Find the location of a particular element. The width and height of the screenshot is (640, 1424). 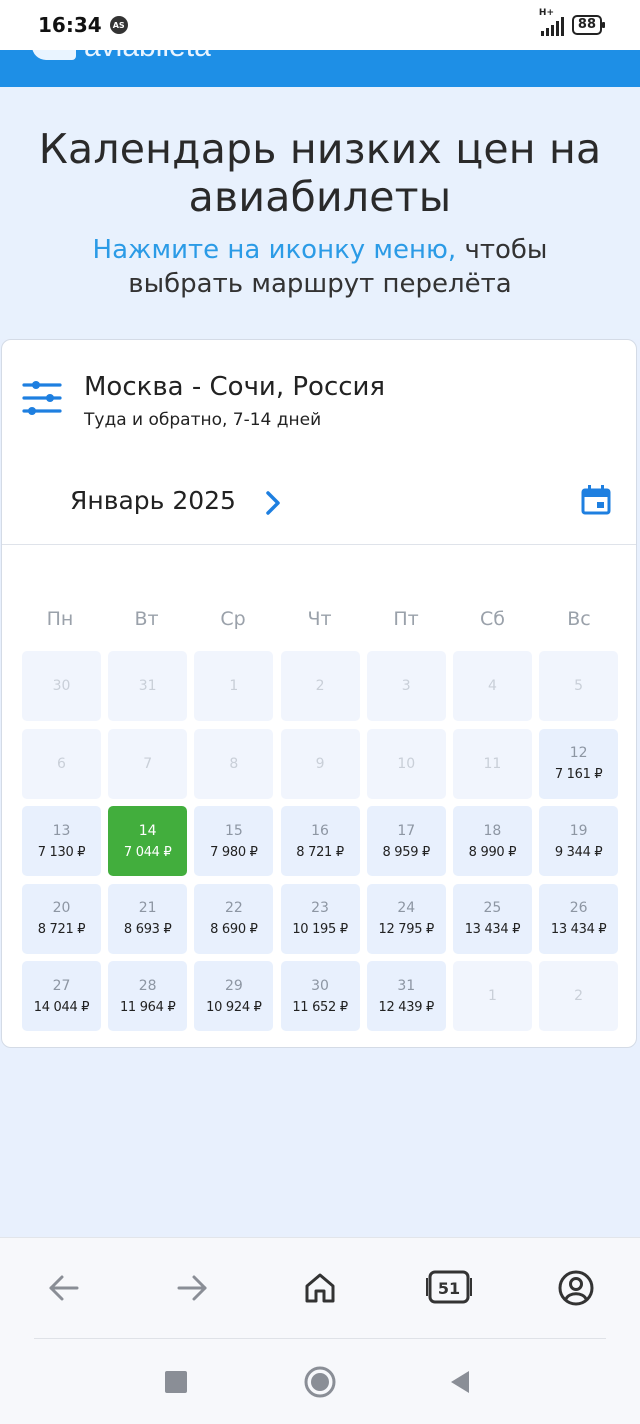

day-number: 19 is located at coordinates (578, 830).